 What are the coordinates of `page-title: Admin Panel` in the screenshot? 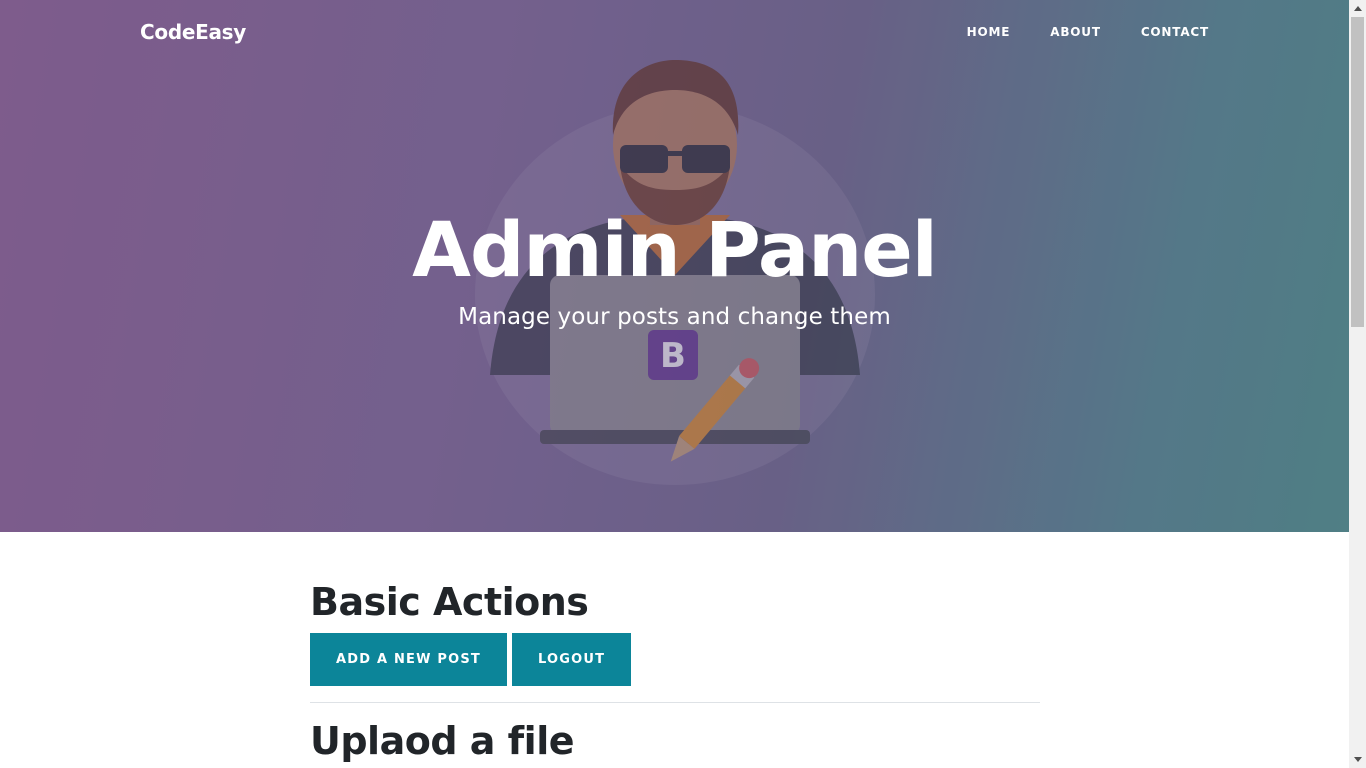 It's located at (675, 249).